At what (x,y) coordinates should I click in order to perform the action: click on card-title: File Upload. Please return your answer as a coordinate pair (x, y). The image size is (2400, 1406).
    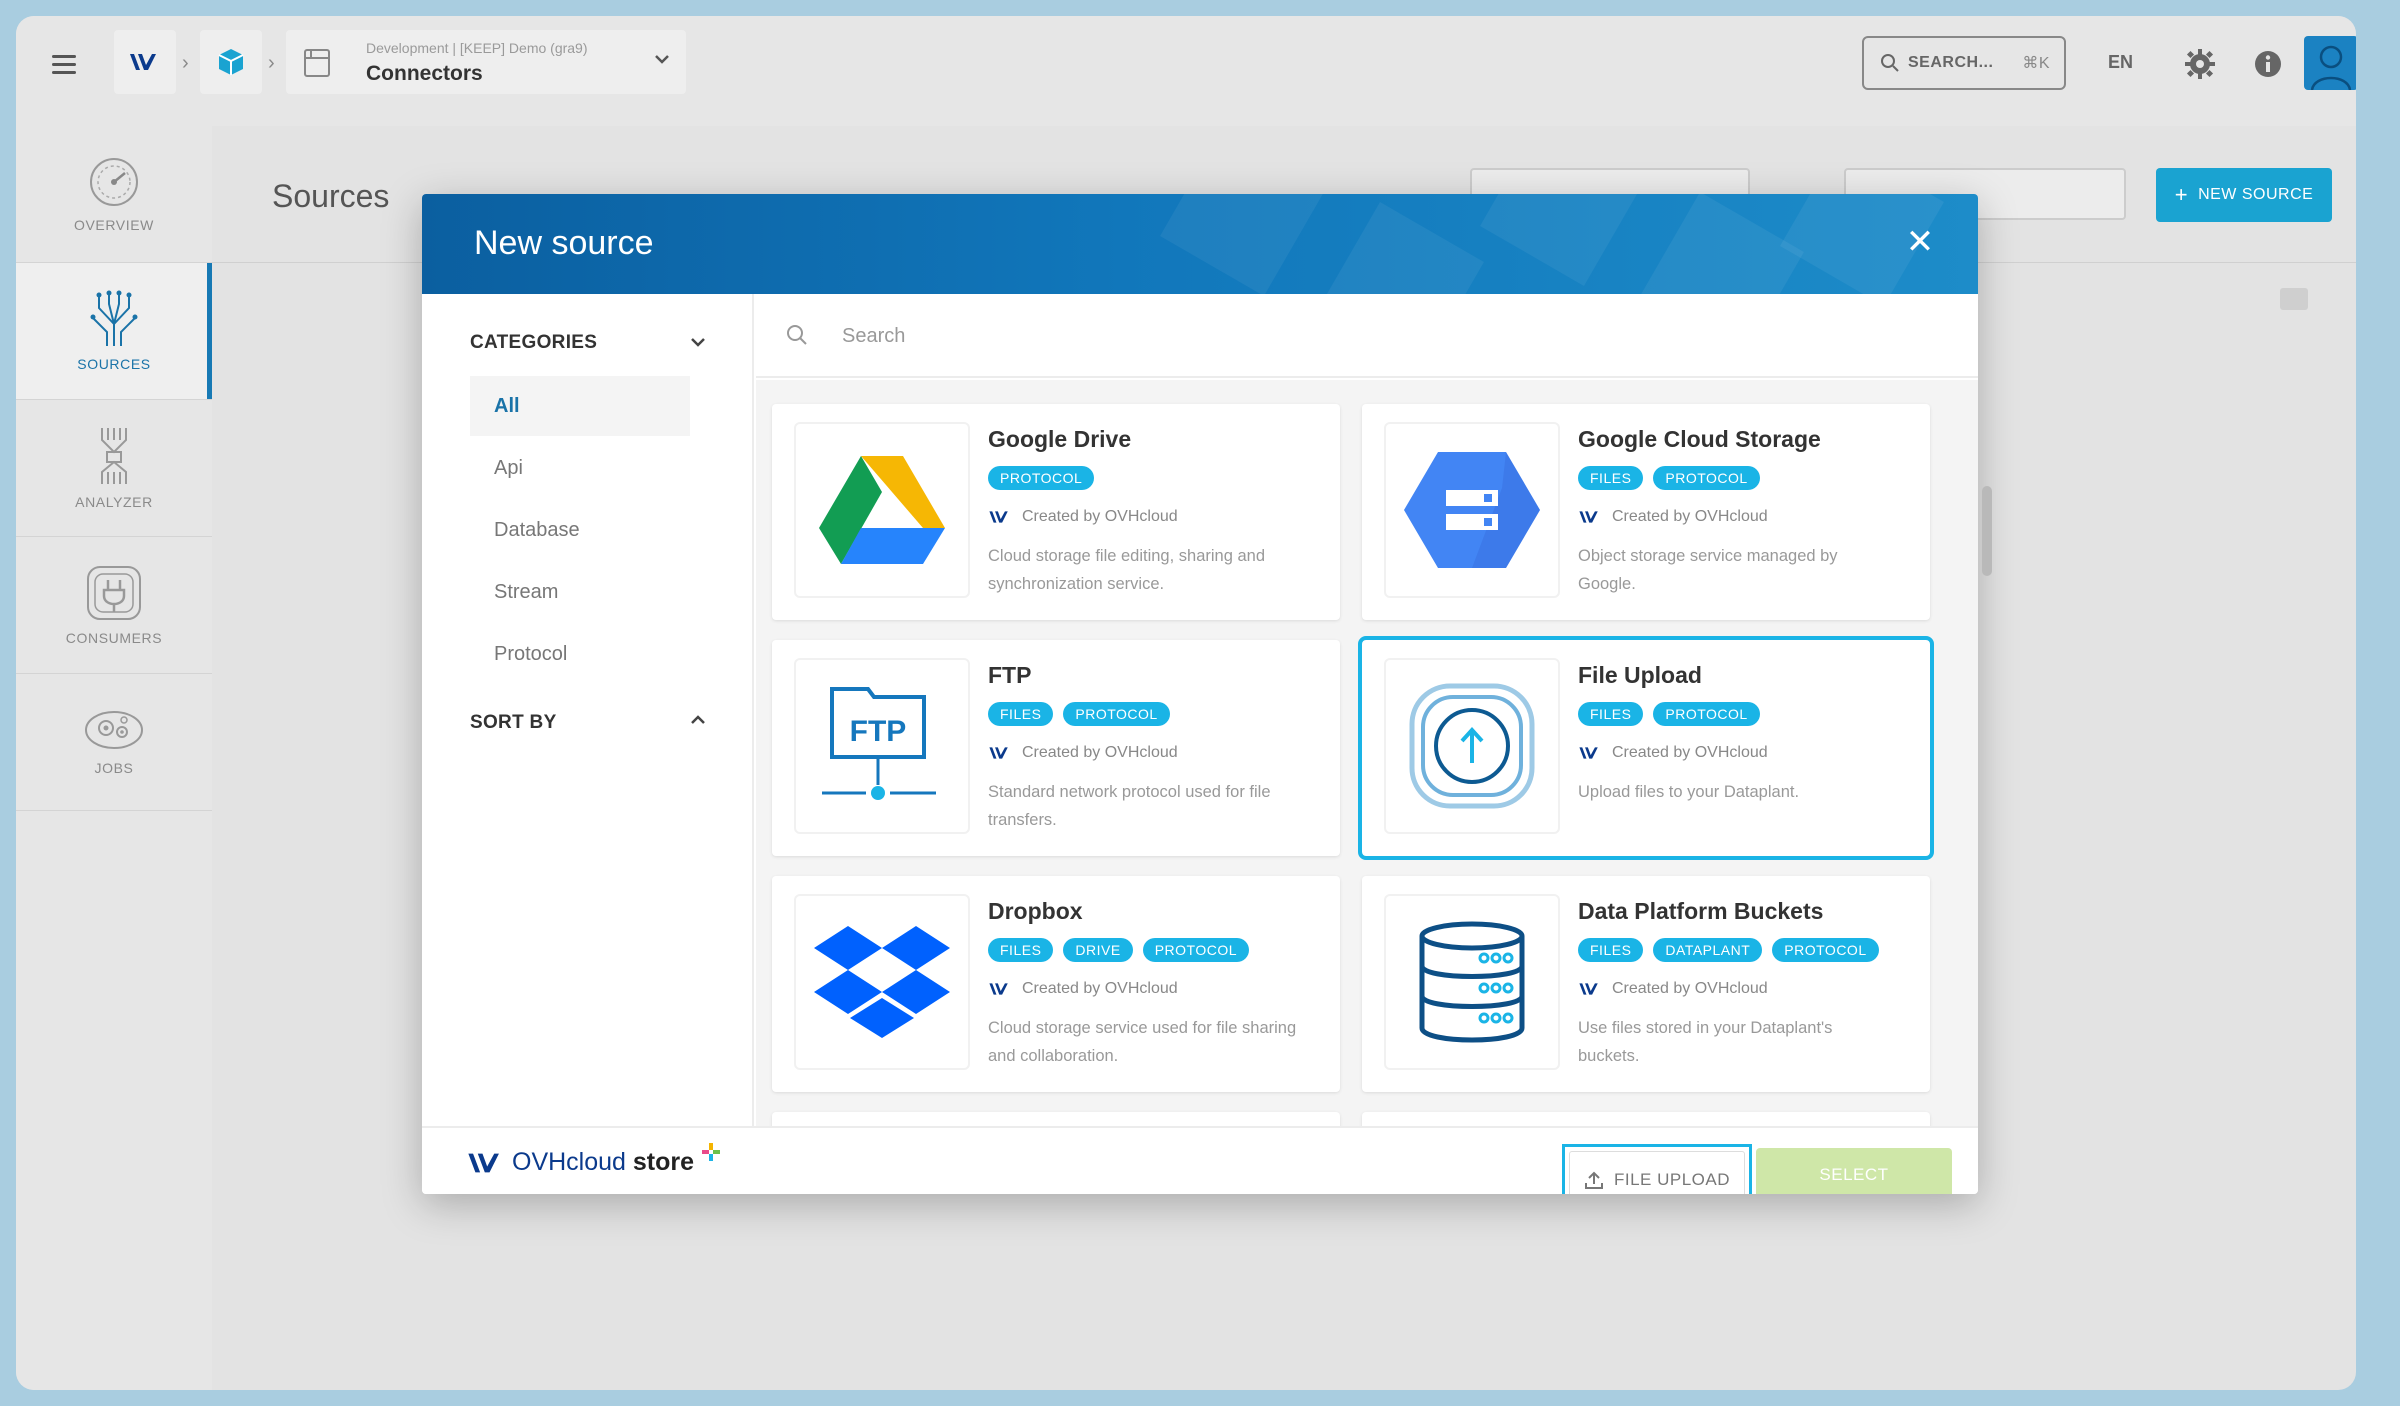
    Looking at the image, I should click on (1640, 675).